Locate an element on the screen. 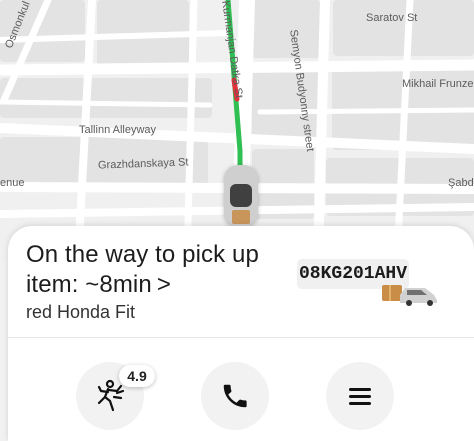  driver-rating-badge: 4.9 is located at coordinates (137, 376).